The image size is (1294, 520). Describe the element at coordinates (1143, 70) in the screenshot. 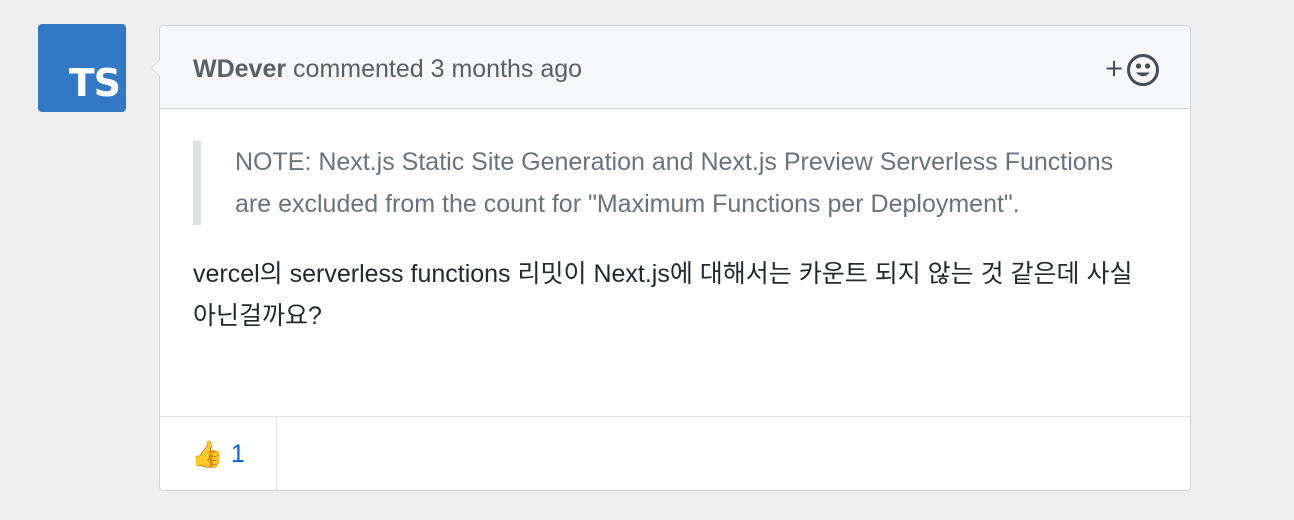

I see `smiley-icon` at that location.